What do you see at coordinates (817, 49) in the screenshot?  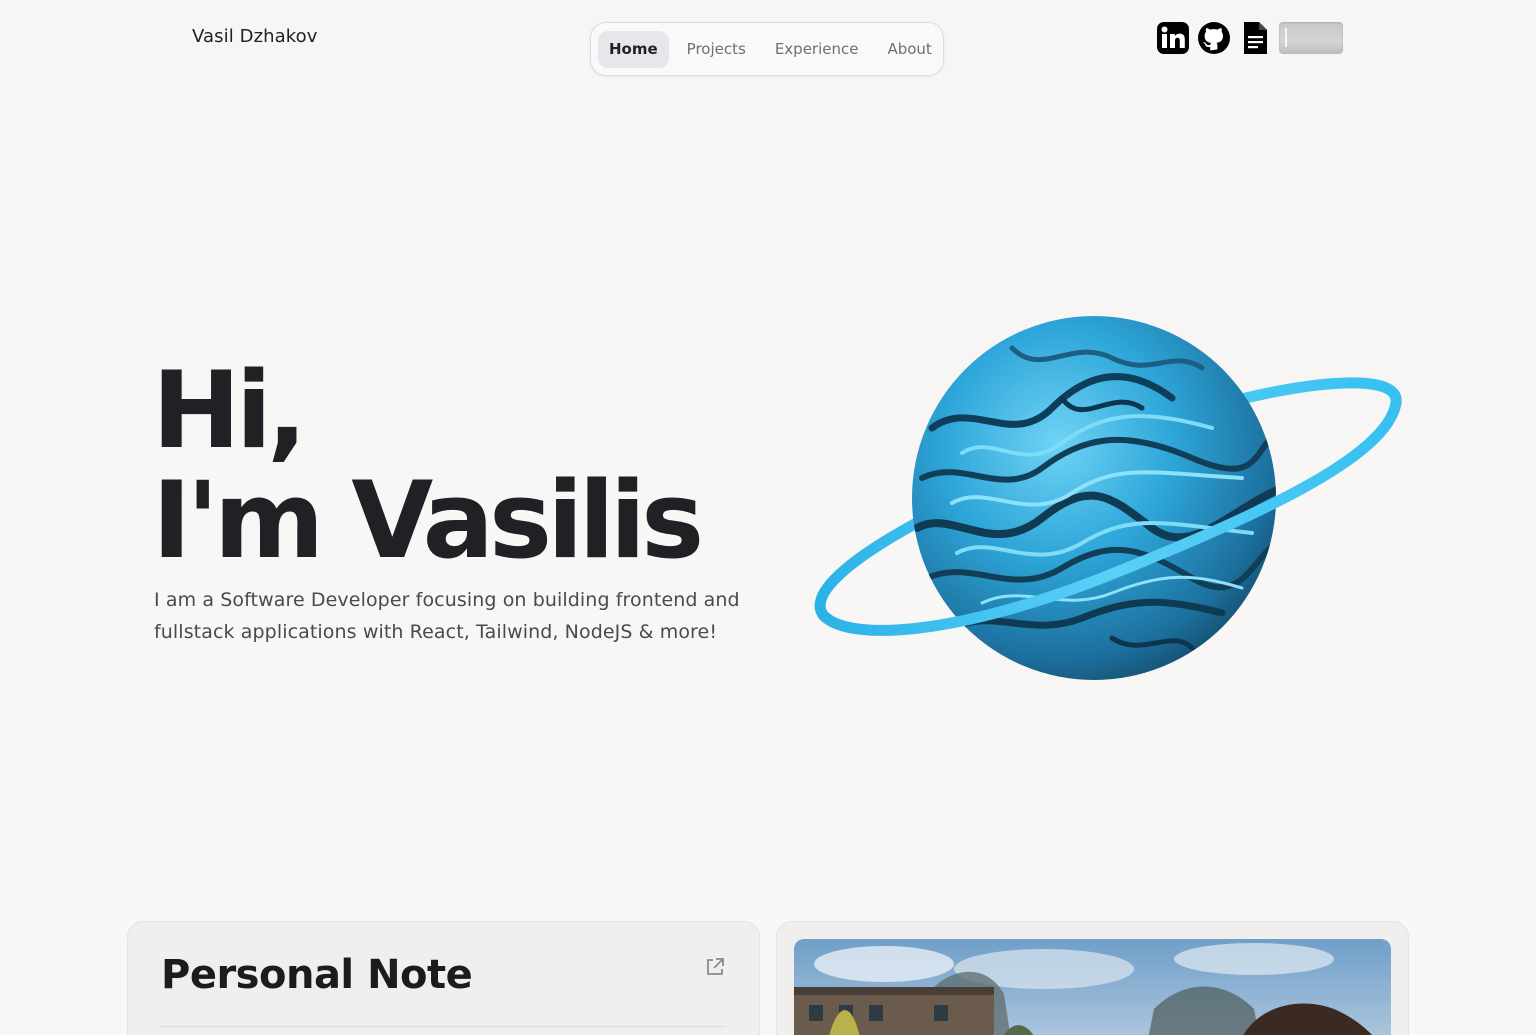 I see `nav-item-experience: Experience` at bounding box center [817, 49].